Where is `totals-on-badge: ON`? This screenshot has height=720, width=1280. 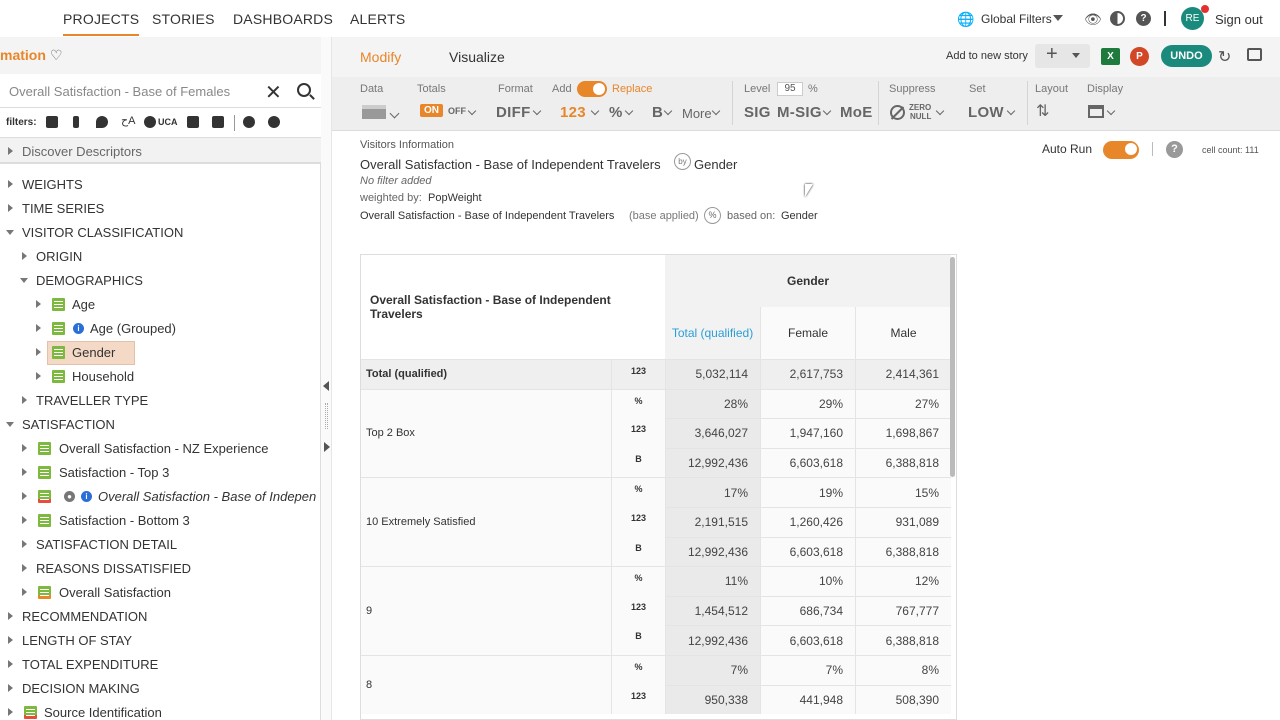 totals-on-badge: ON is located at coordinates (431, 110).